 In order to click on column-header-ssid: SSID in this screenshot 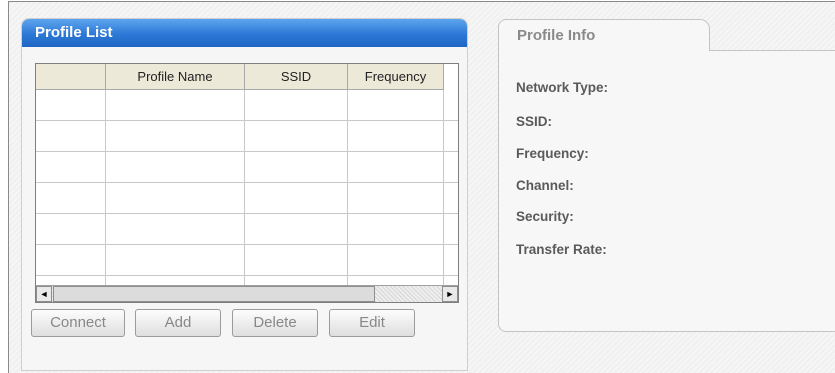, I will do `click(296, 77)`.